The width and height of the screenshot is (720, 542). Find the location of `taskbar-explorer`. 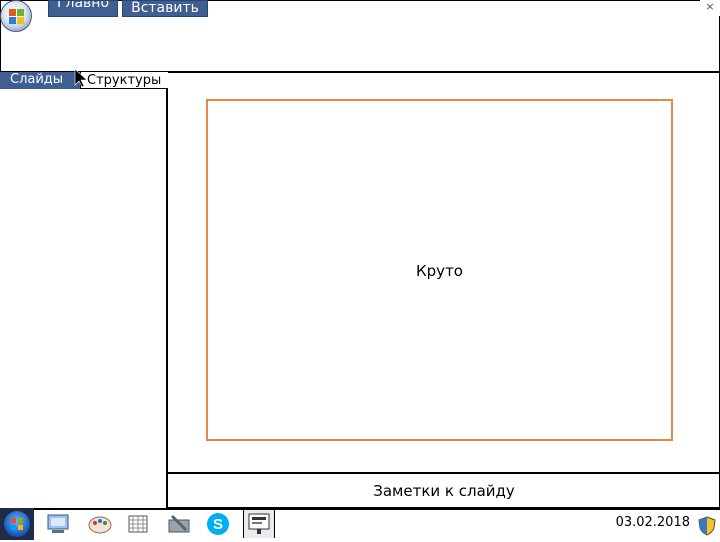

taskbar-explorer is located at coordinates (58, 524).